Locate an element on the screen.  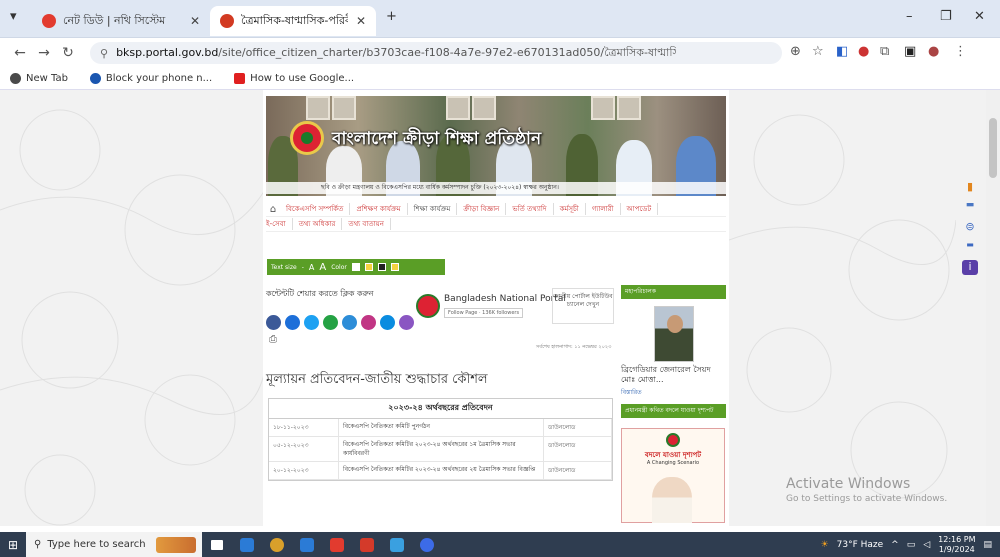
tab-inactive: নেট ডিউ | নথি সিস্টেম ✕ is located at coordinates (121, 21).